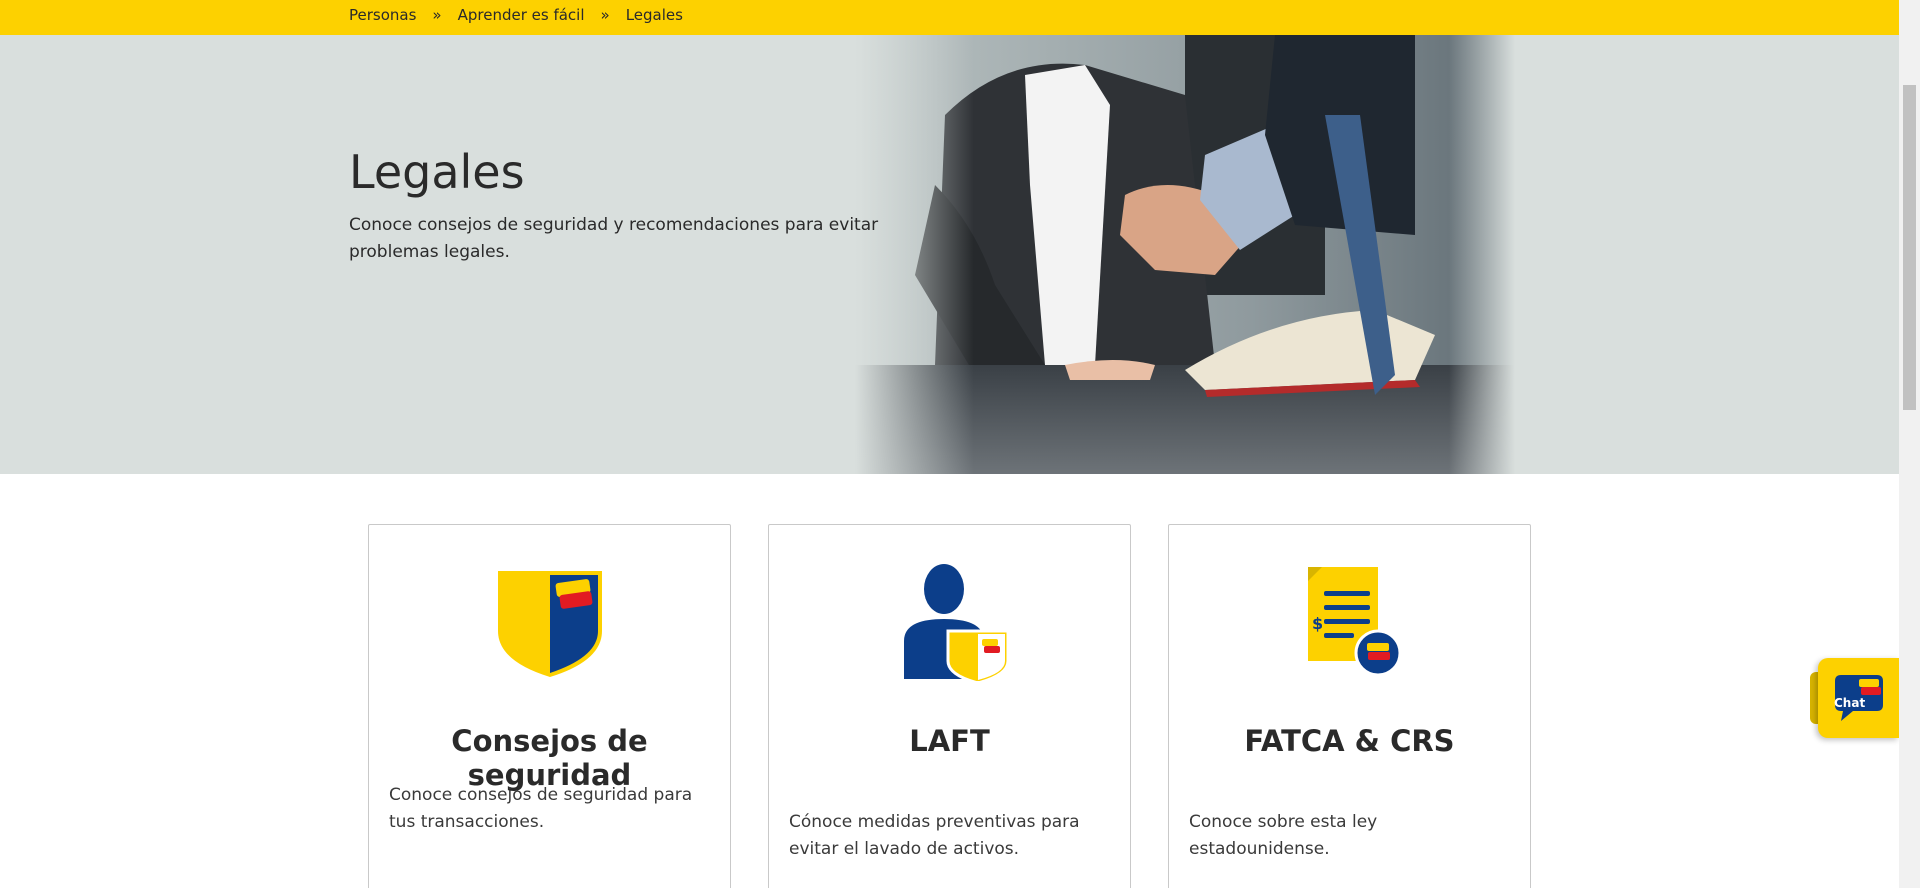  I want to click on chat-button: Chat, so click(1858, 698).